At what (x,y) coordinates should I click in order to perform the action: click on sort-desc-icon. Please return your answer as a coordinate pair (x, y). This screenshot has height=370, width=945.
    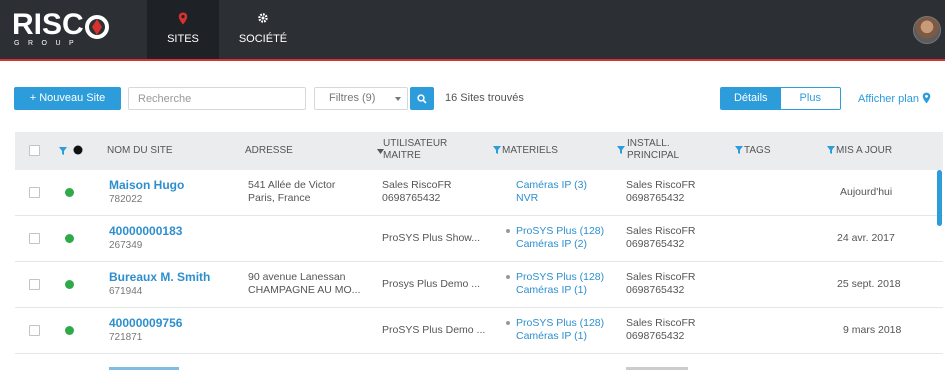
    Looking at the image, I should click on (380, 151).